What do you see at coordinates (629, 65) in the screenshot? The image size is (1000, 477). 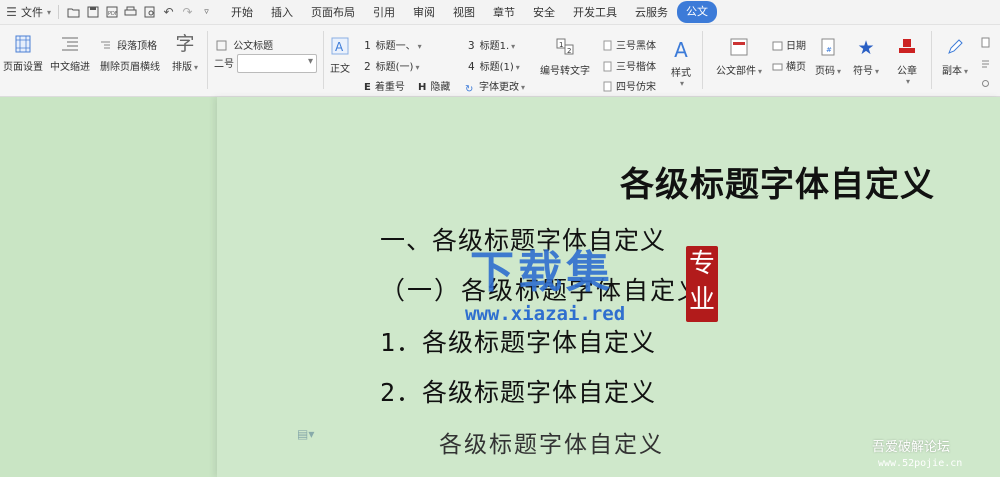 I see `san-kai-button: 三号楷体` at bounding box center [629, 65].